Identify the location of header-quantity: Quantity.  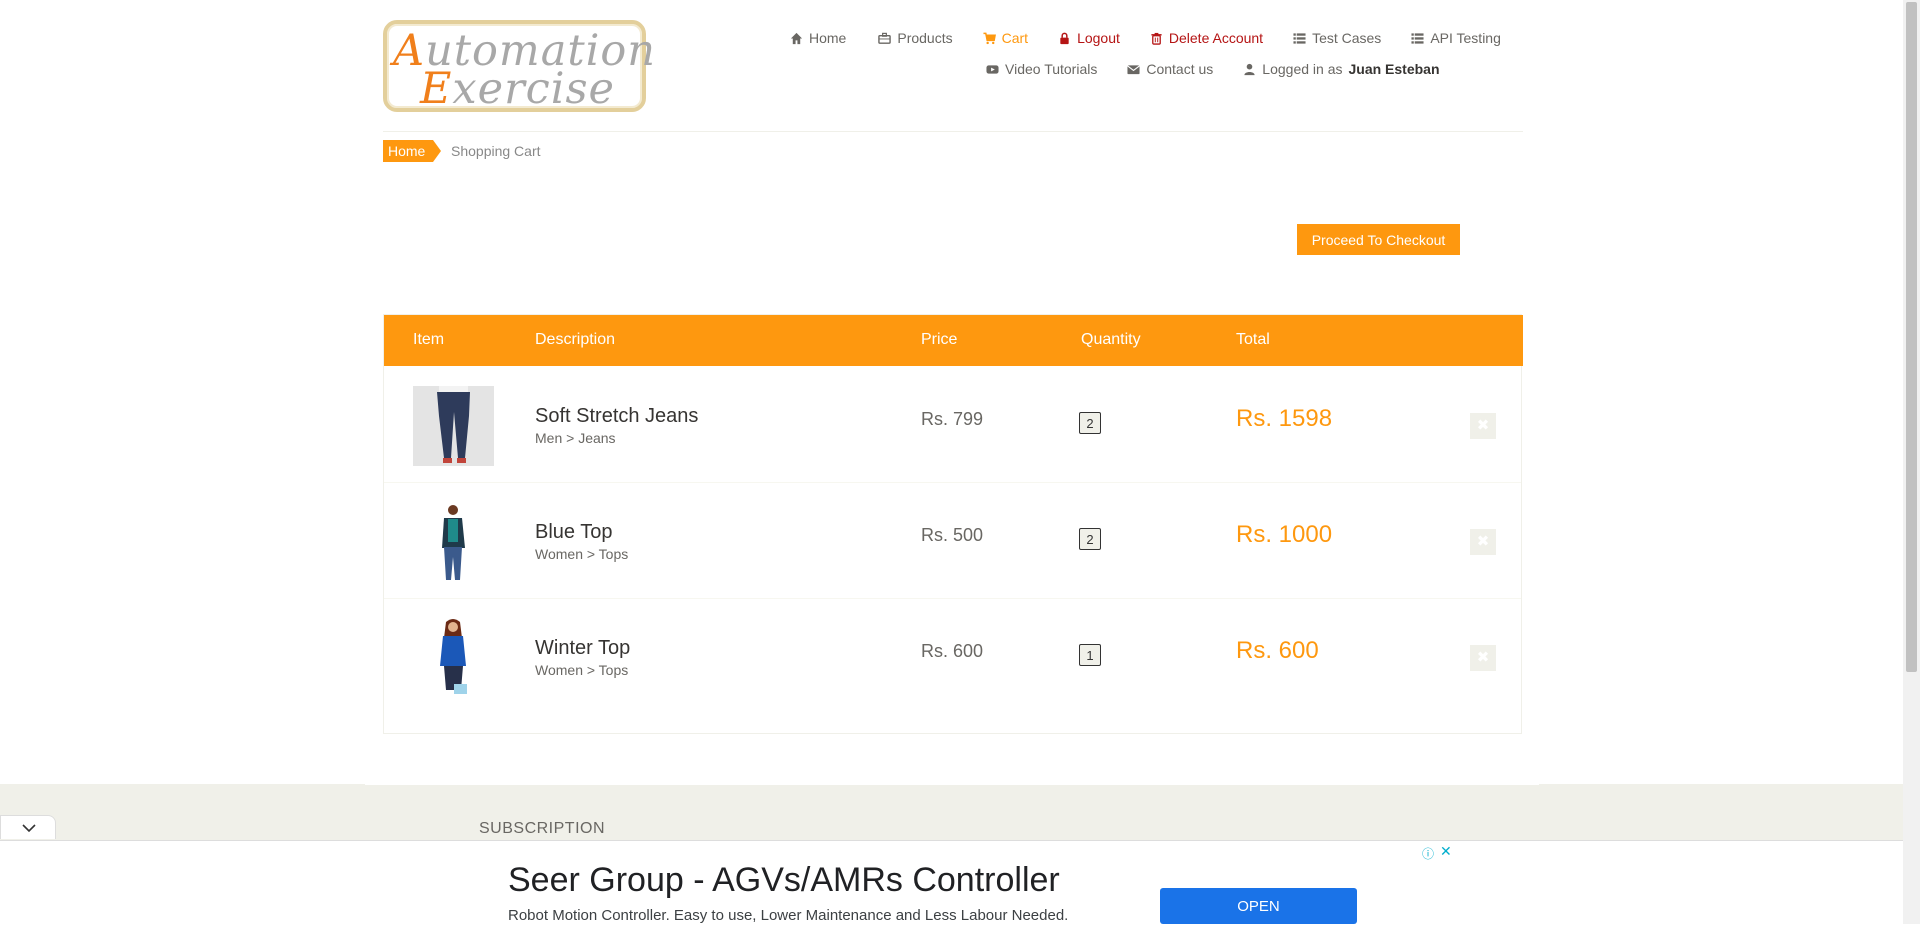
(1111, 339).